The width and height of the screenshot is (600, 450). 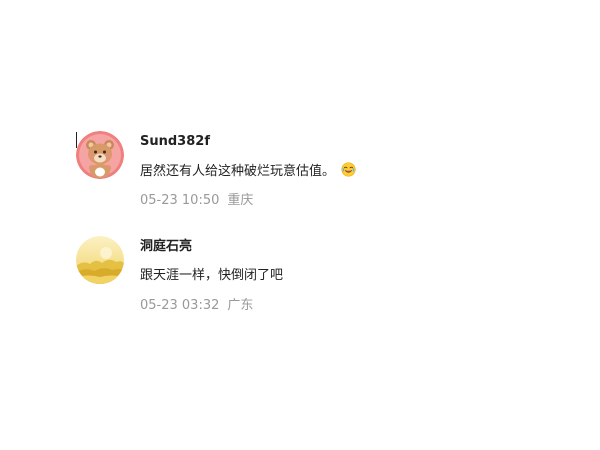 I want to click on comment-time: 05-23 10:50, so click(x=180, y=200).